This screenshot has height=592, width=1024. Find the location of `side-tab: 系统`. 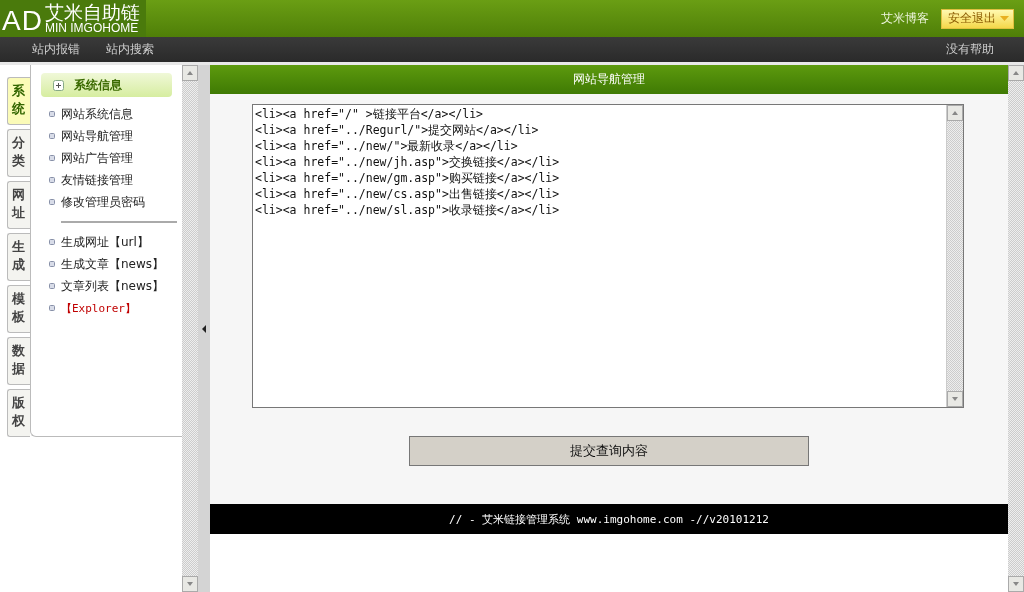

side-tab: 系统 is located at coordinates (18, 101).